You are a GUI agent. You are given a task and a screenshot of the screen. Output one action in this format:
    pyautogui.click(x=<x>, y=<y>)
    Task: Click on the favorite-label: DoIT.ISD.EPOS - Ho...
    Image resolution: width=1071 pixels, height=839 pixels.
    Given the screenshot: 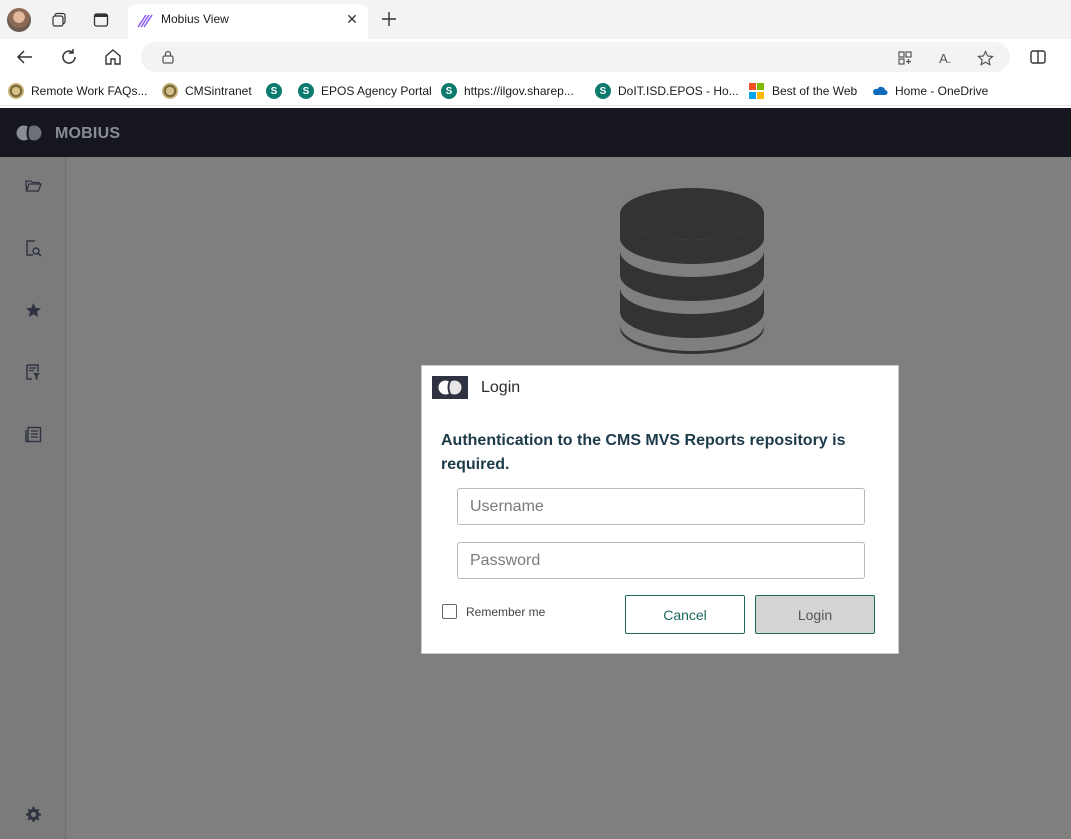 What is the action you would take?
    pyautogui.click(x=678, y=91)
    